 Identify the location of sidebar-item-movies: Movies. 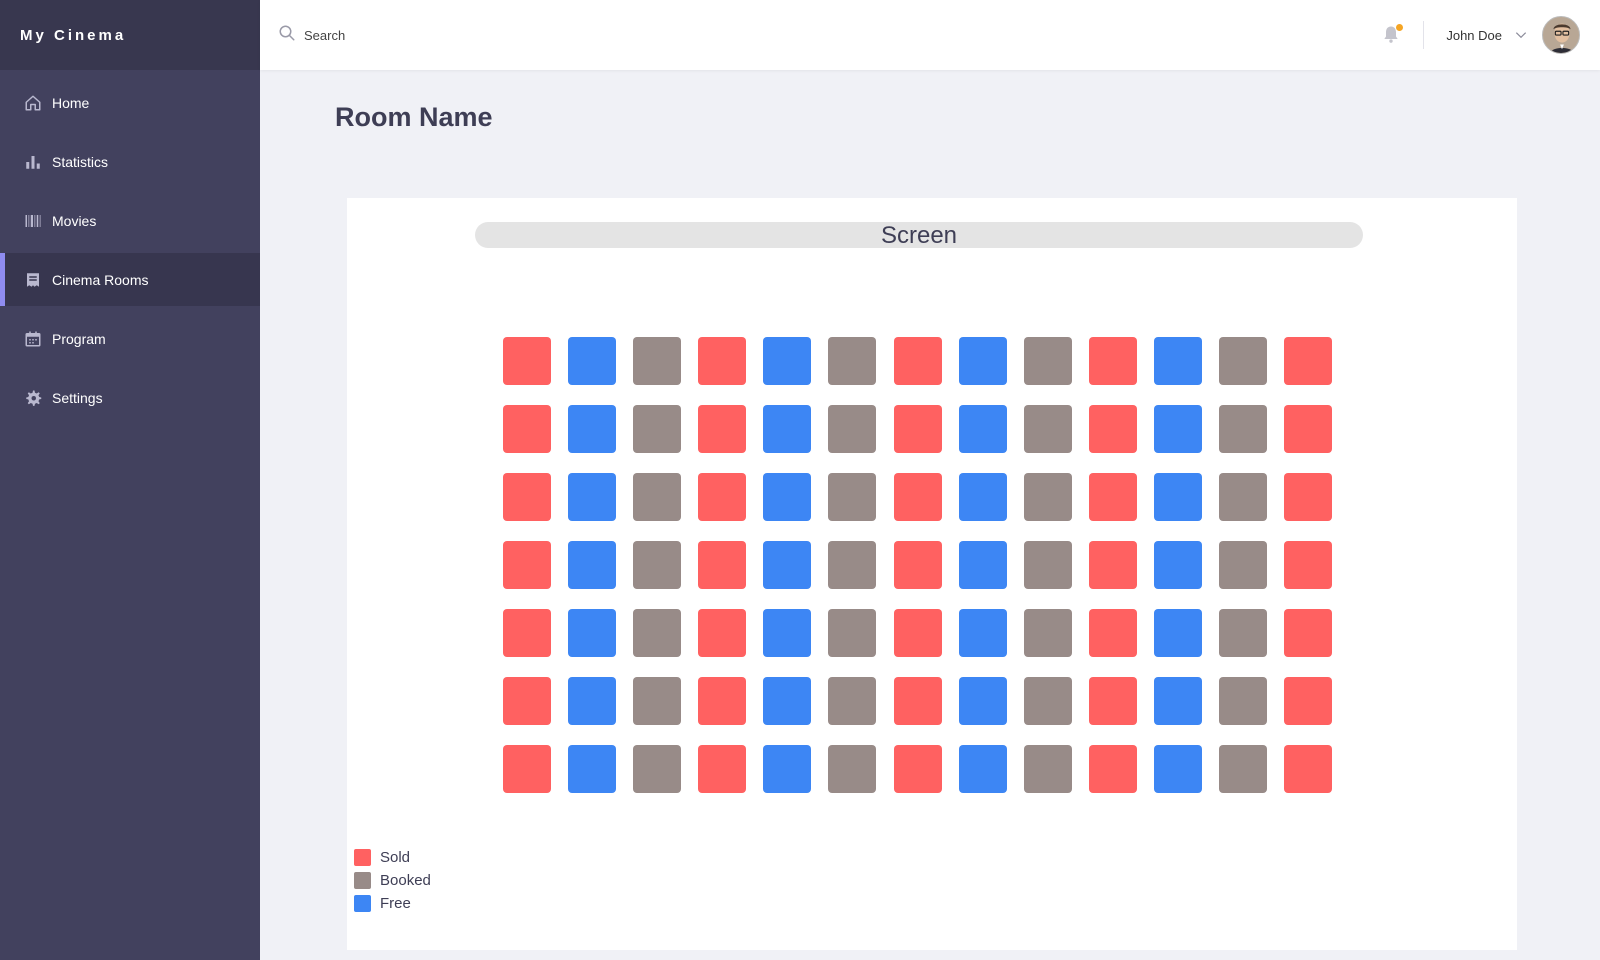
(130, 220).